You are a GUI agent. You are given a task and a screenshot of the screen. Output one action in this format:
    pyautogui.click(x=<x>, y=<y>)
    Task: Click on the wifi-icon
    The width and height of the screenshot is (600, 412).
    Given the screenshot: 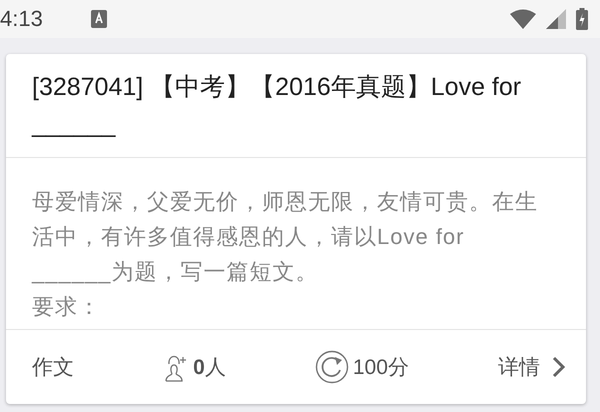 What is the action you would take?
    pyautogui.click(x=523, y=19)
    